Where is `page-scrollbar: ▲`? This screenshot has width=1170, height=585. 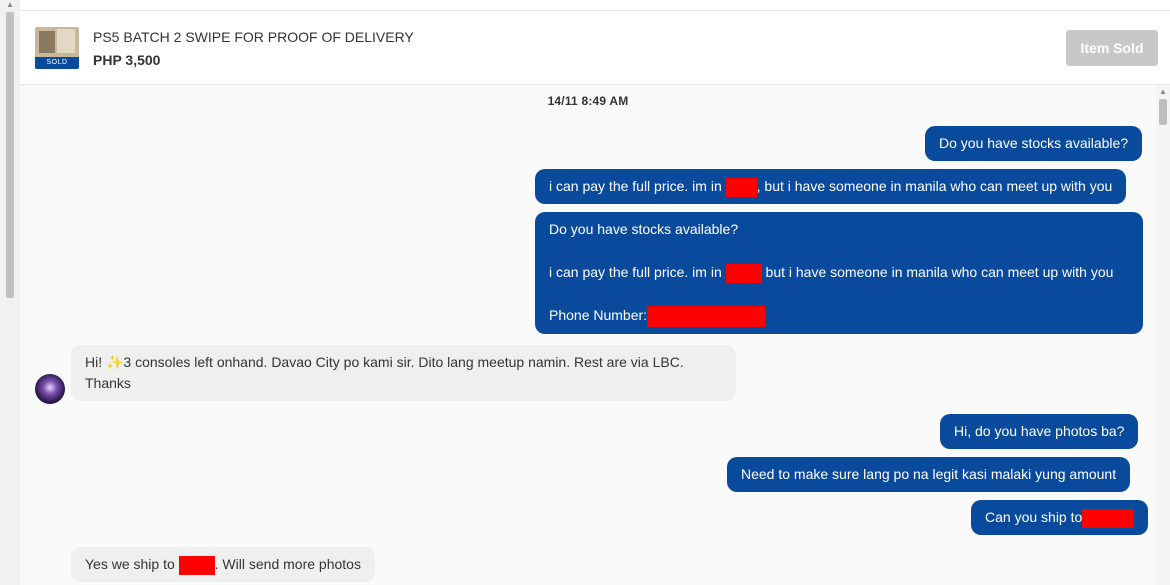
page-scrollbar: ▲ is located at coordinates (10, 292).